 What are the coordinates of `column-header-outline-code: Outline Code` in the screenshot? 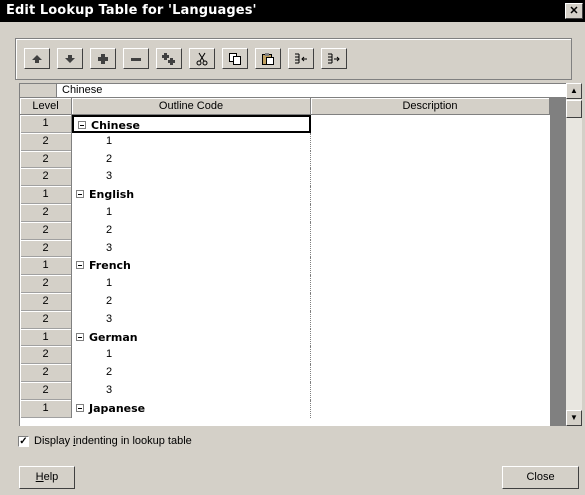 It's located at (191, 106).